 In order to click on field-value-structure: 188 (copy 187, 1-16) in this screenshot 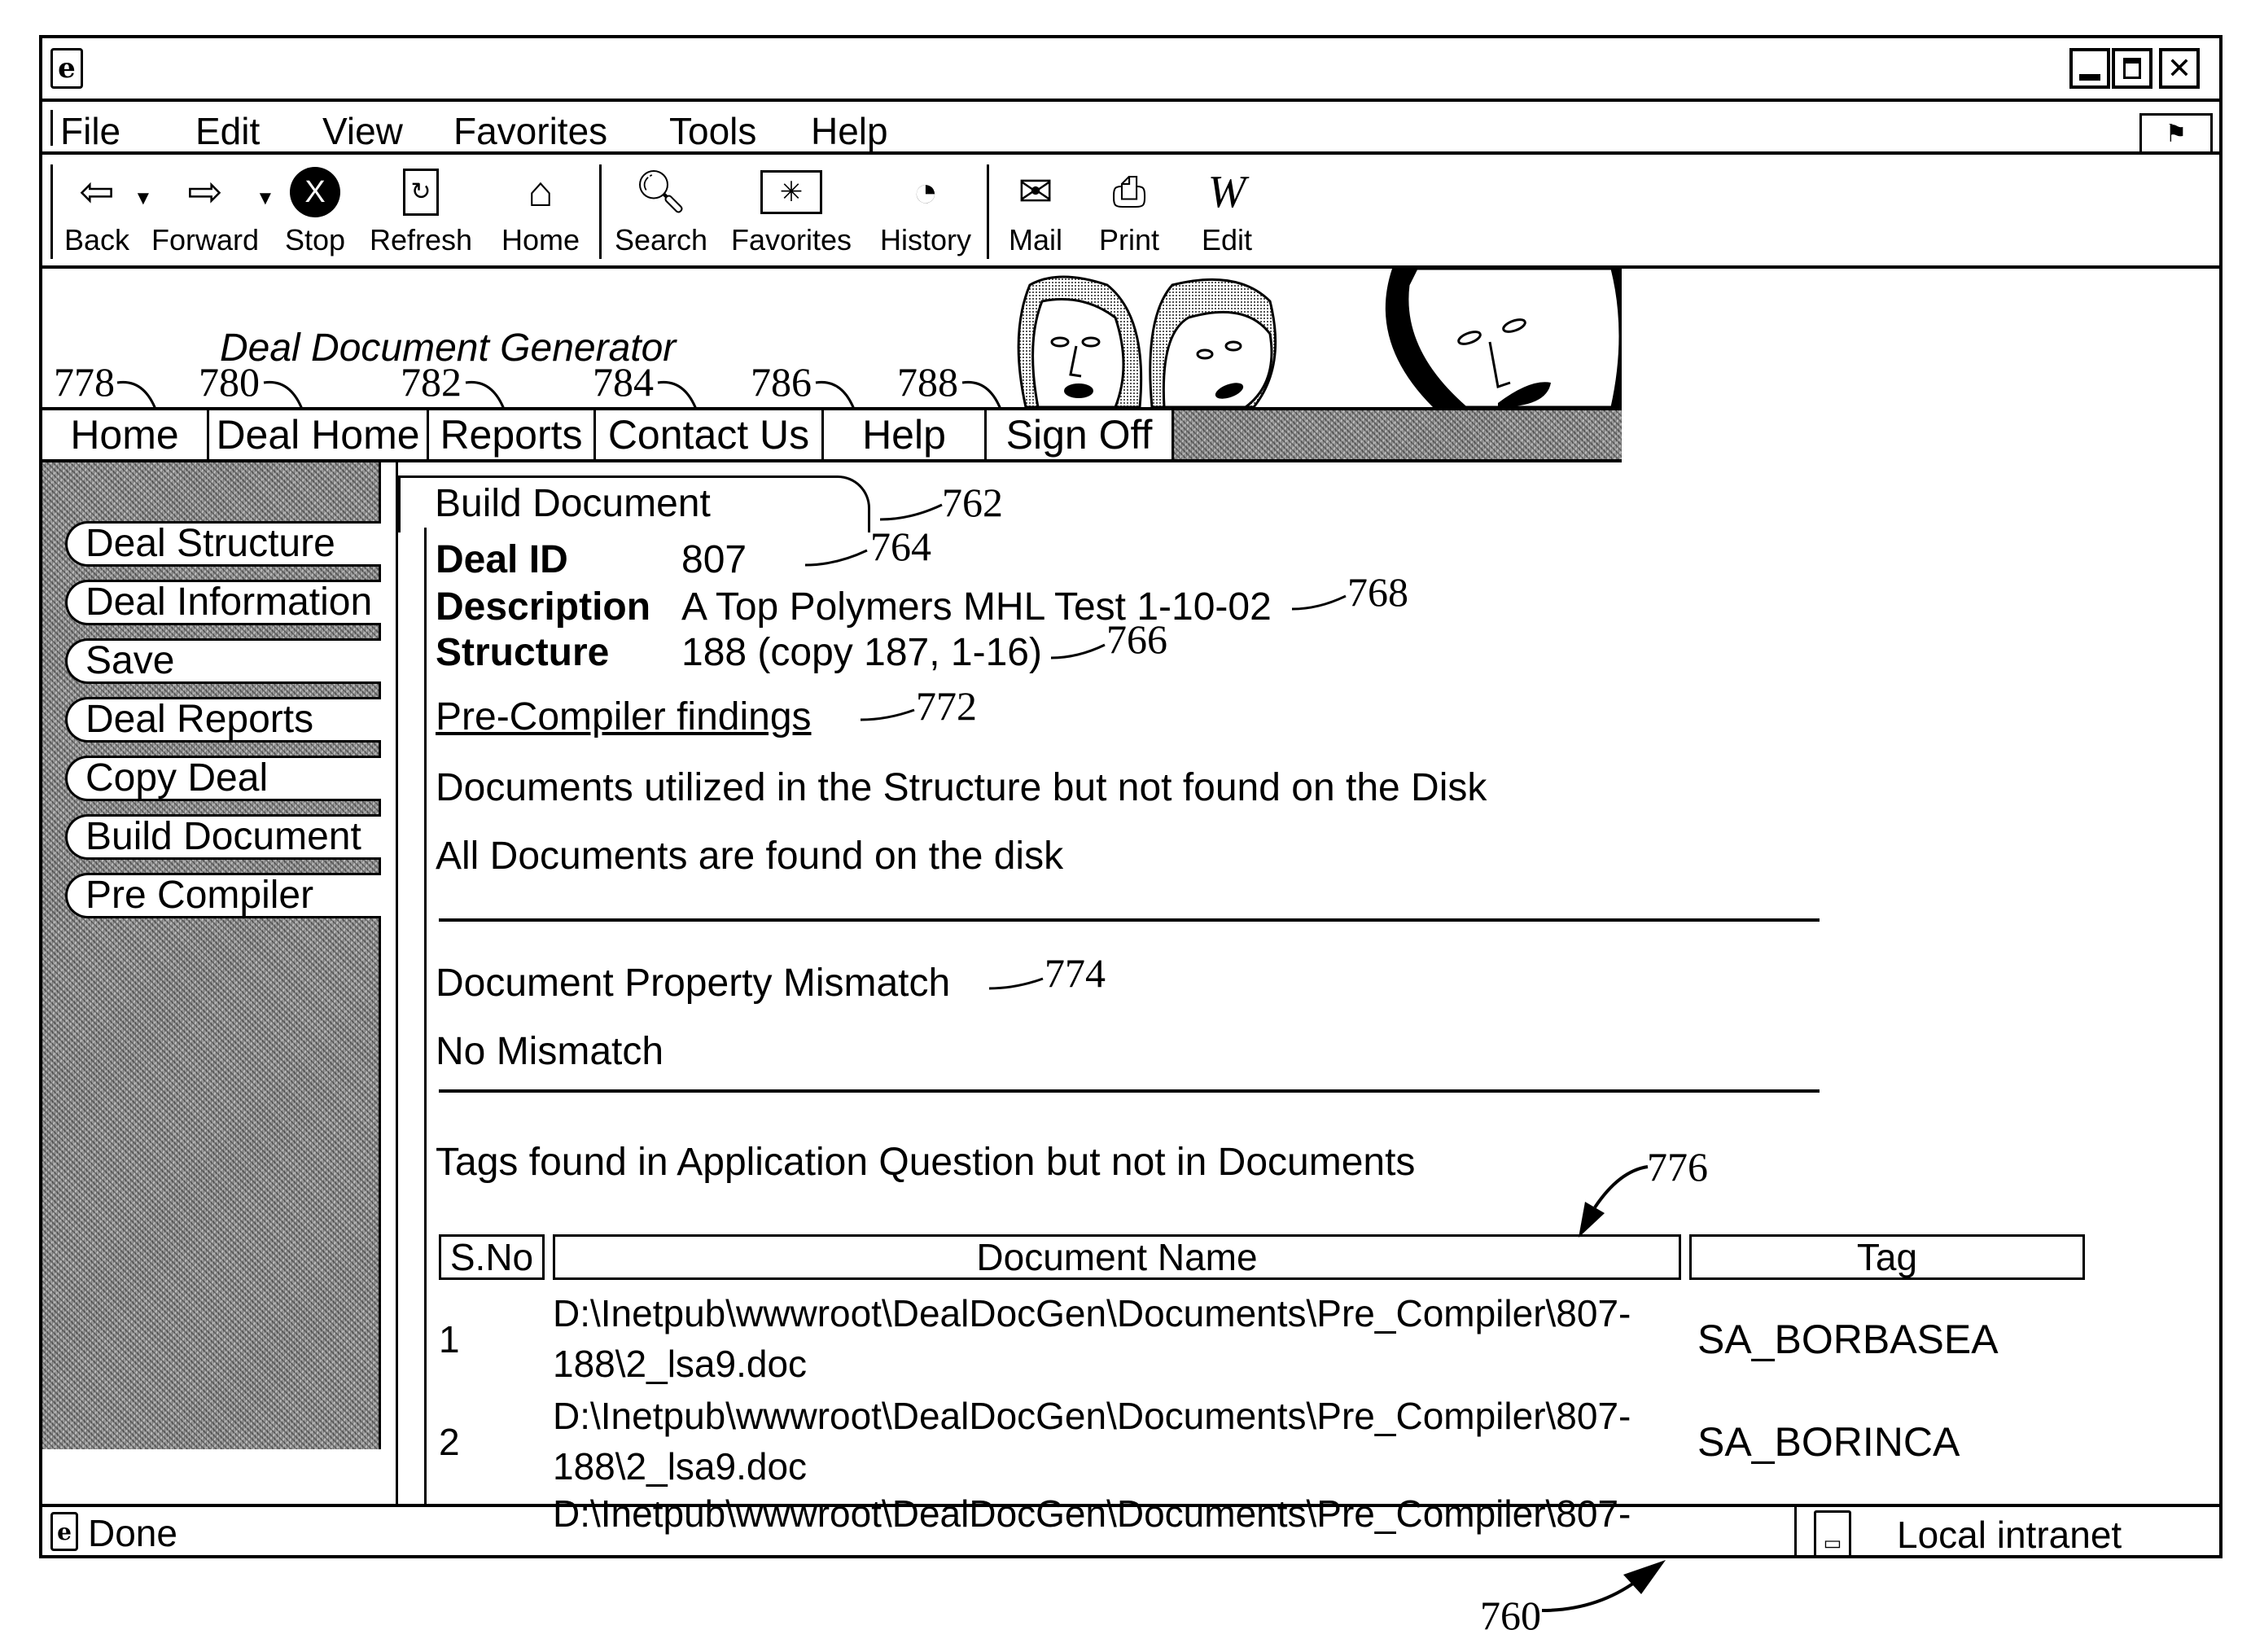, I will do `click(861, 652)`.